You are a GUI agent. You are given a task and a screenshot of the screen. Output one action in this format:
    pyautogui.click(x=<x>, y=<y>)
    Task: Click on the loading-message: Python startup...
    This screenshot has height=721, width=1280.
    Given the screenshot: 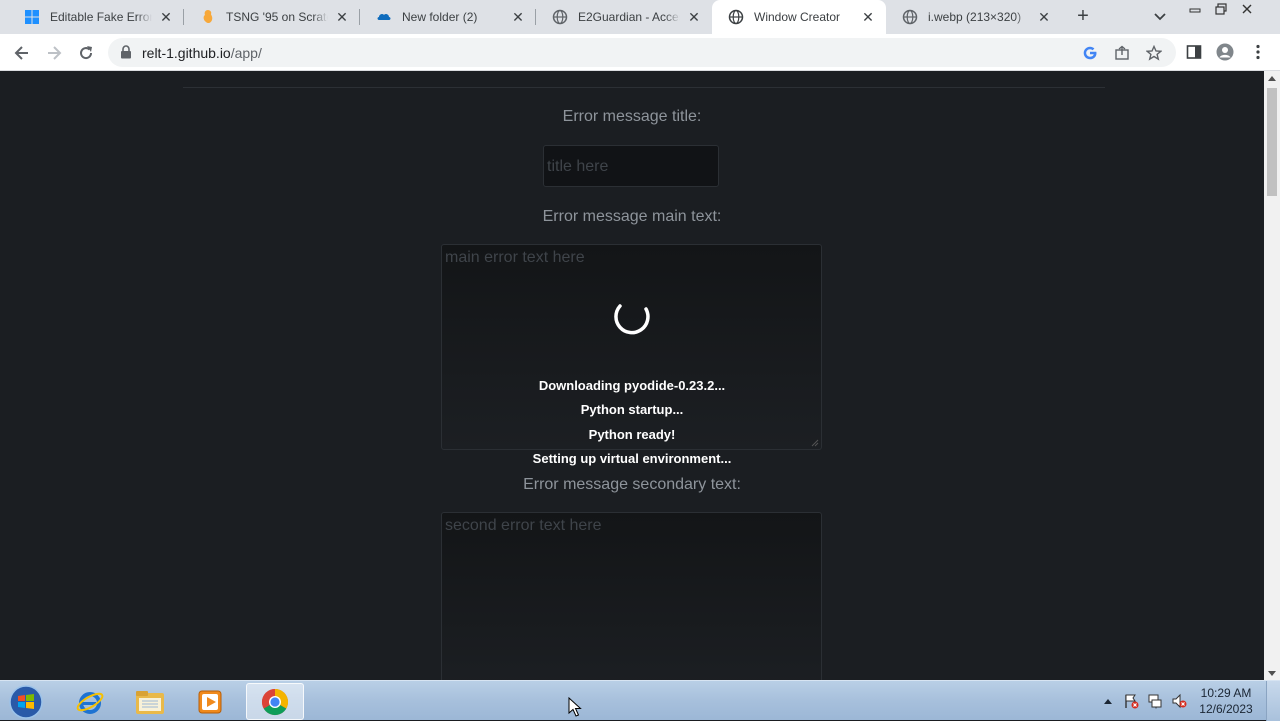 What is the action you would take?
    pyautogui.click(x=632, y=409)
    